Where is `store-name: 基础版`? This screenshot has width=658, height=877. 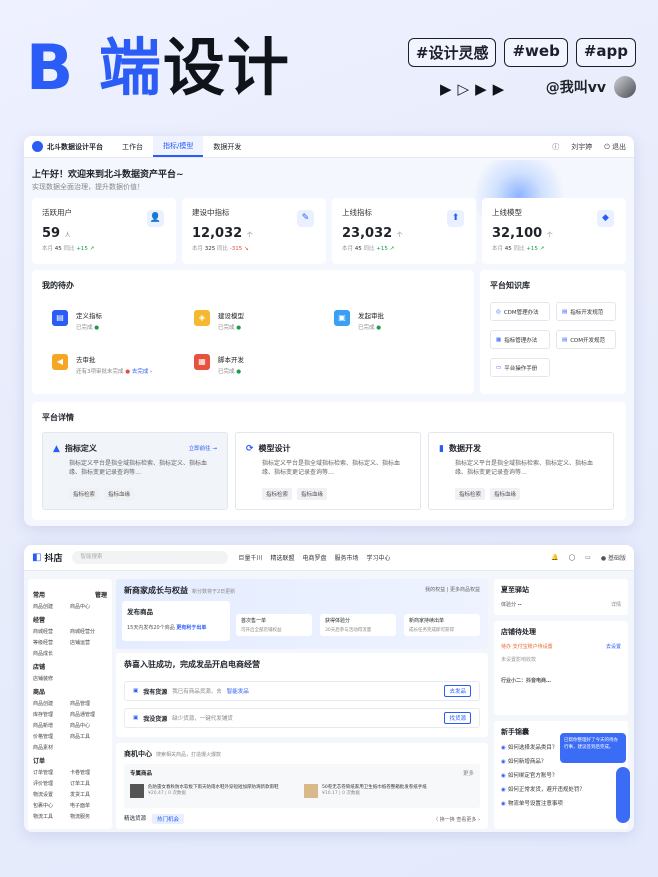 store-name: 基础版 is located at coordinates (616, 558).